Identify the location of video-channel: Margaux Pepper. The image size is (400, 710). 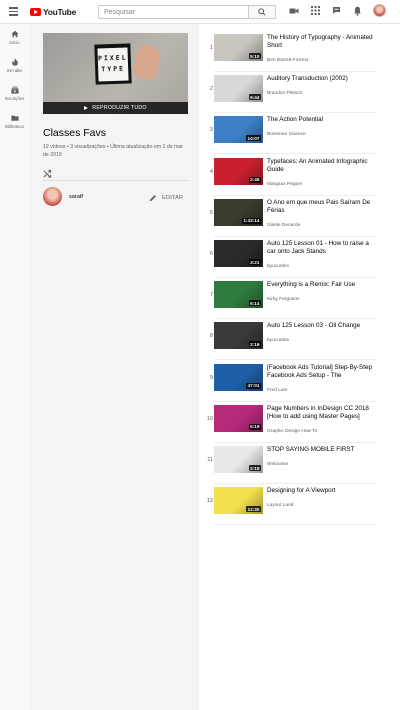
(284, 184).